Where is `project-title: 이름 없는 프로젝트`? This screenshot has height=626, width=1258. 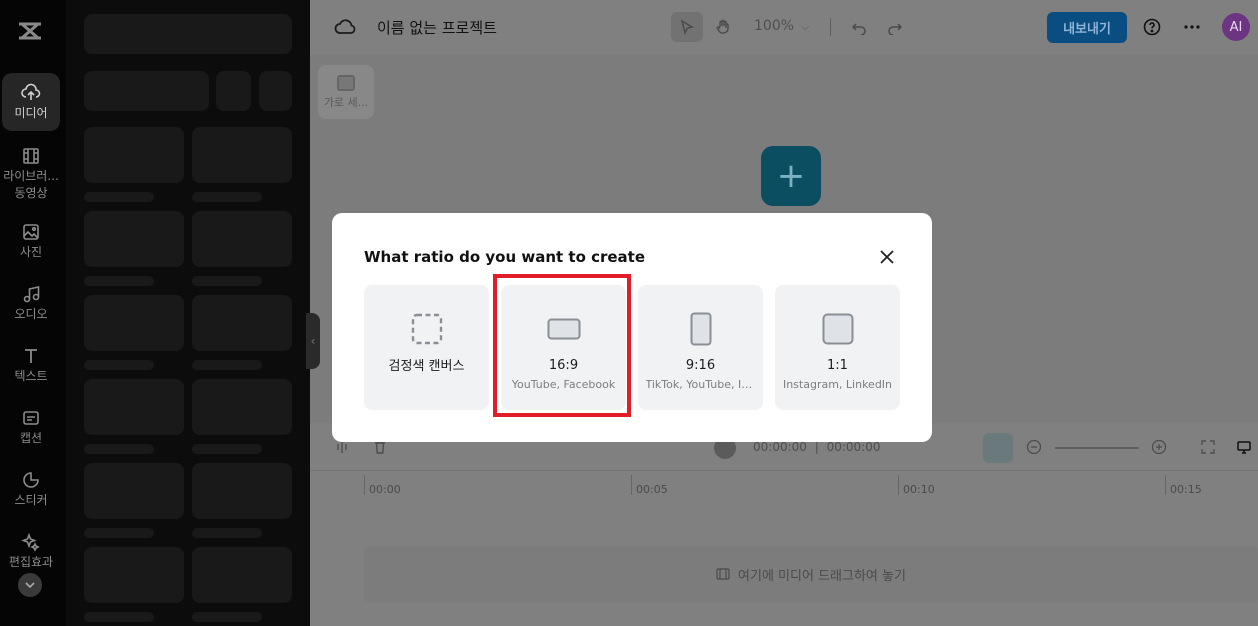
project-title: 이름 없는 프로젝트 is located at coordinates (437, 27).